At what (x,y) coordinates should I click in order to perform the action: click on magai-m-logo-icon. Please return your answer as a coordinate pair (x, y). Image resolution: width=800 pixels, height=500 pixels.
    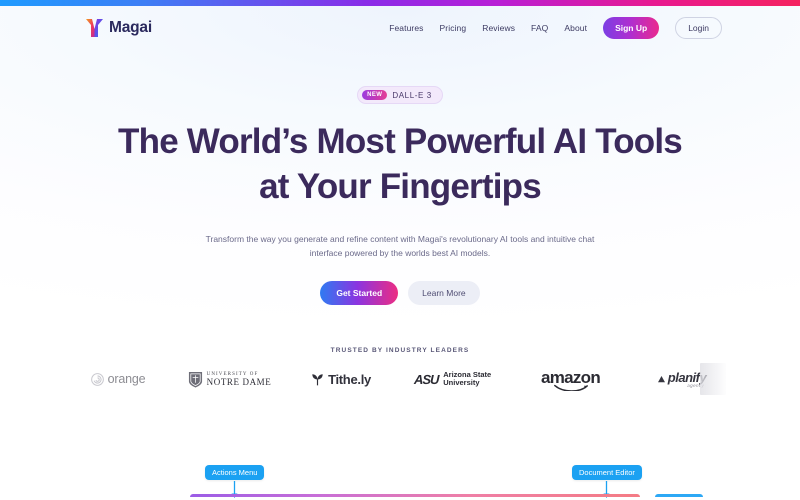
    Looking at the image, I should click on (94, 28).